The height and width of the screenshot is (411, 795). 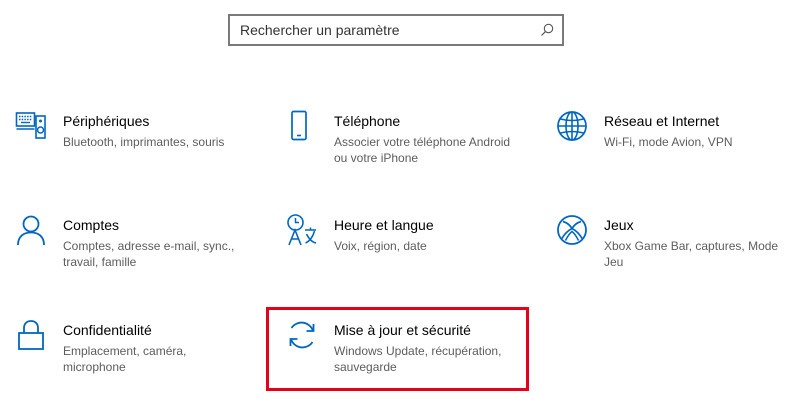 I want to click on tile-title: Jeux, so click(x=619, y=225).